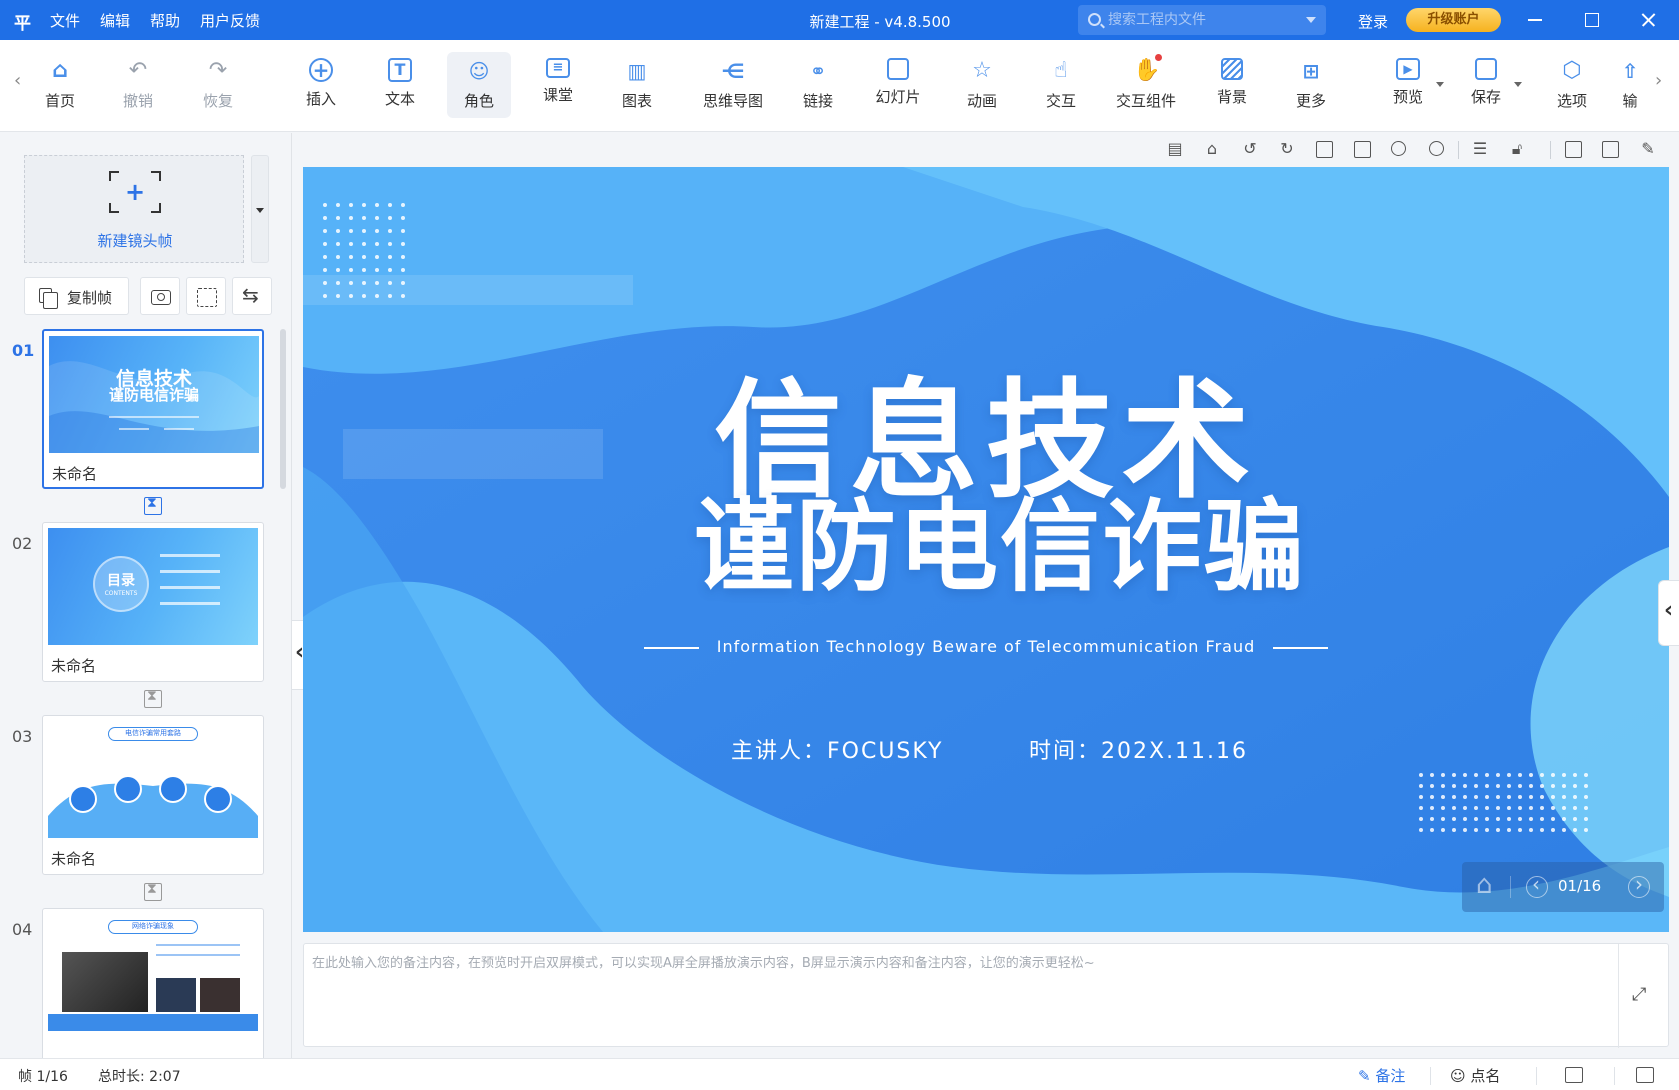  I want to click on toolbar-label: 图表, so click(636, 101).